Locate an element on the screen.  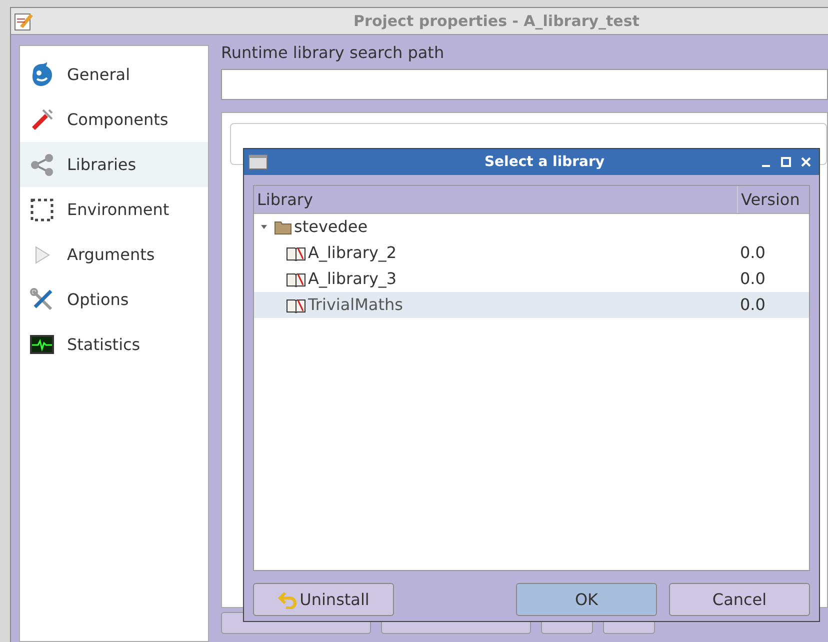
library-name: A_library_2 is located at coordinates (352, 253).